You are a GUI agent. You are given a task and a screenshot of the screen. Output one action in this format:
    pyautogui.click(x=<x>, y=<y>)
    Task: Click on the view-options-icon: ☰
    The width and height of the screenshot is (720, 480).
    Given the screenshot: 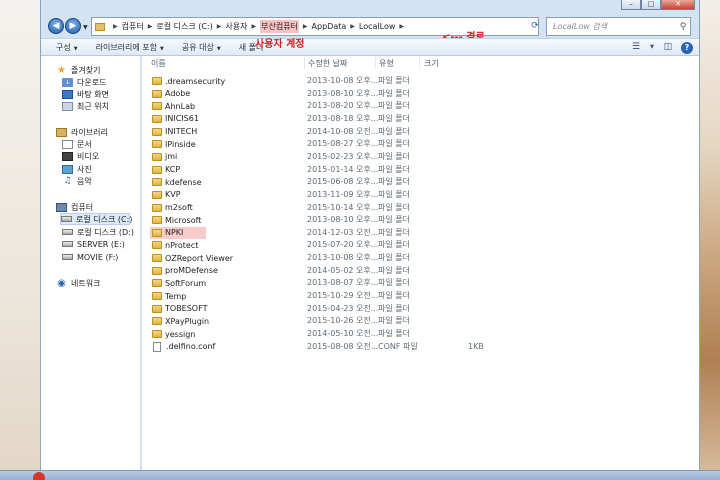 What is the action you would take?
    pyautogui.click(x=636, y=47)
    